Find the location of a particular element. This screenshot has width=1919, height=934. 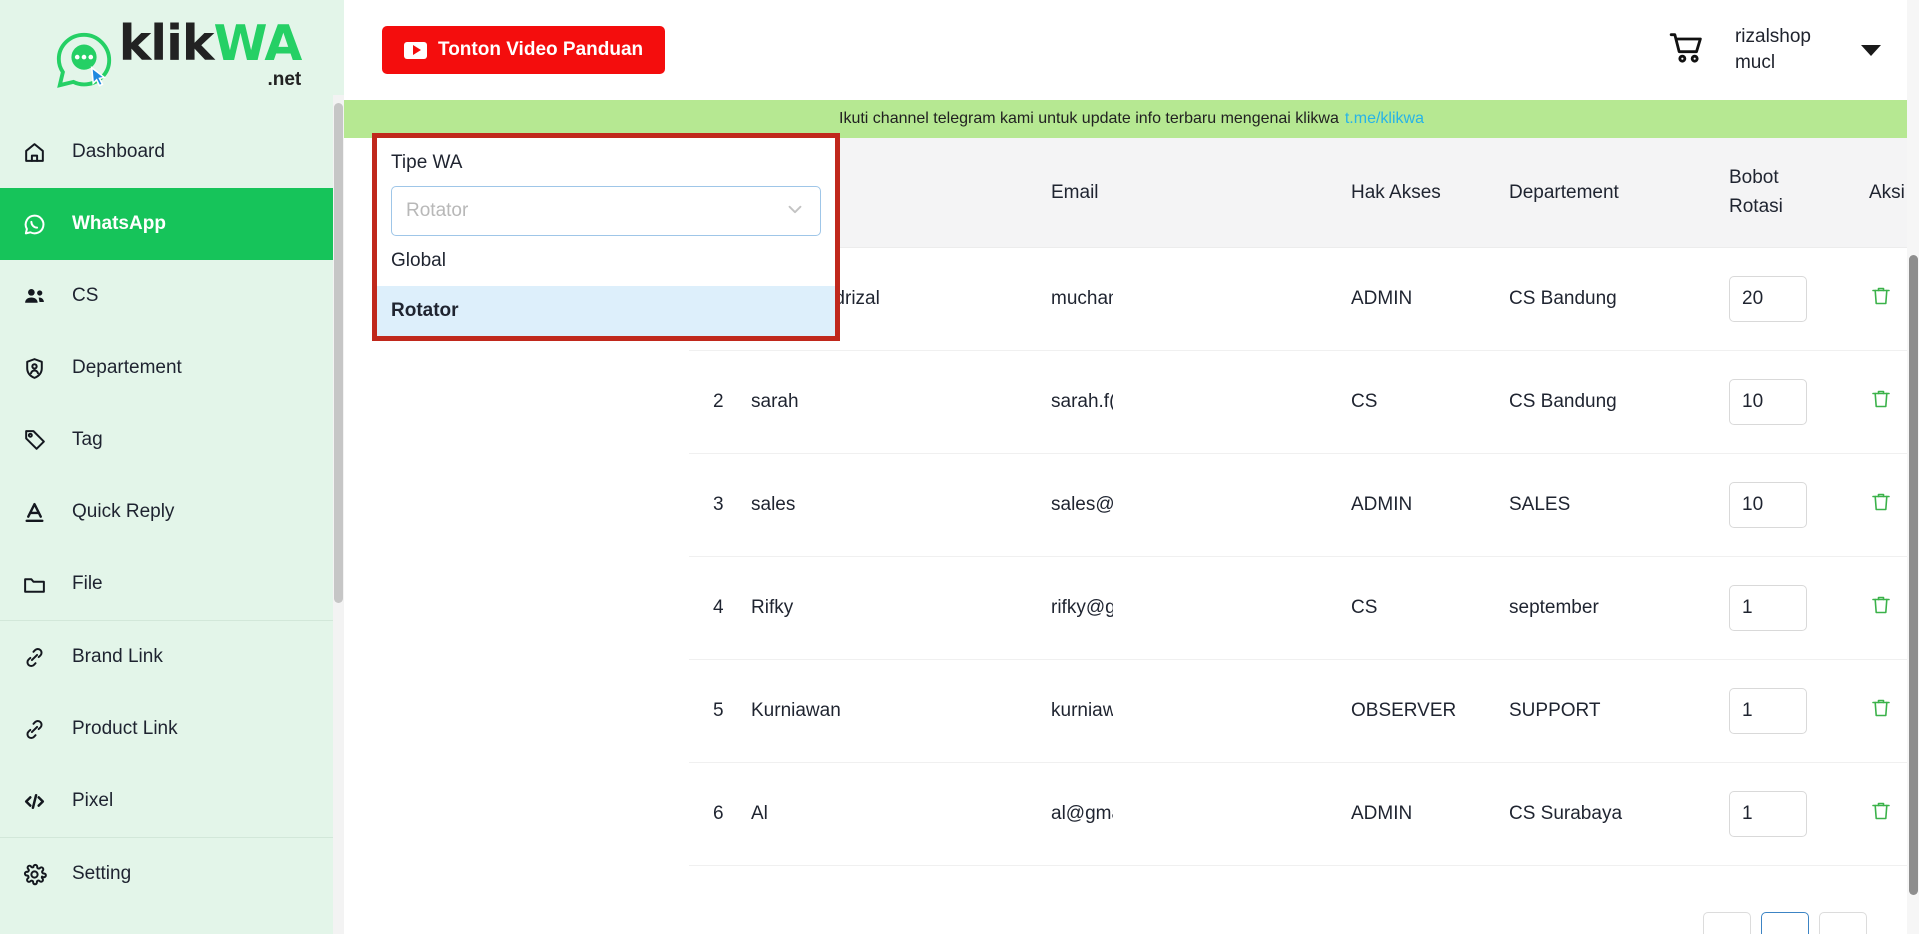

pagination-prev-button is located at coordinates (1727, 923).